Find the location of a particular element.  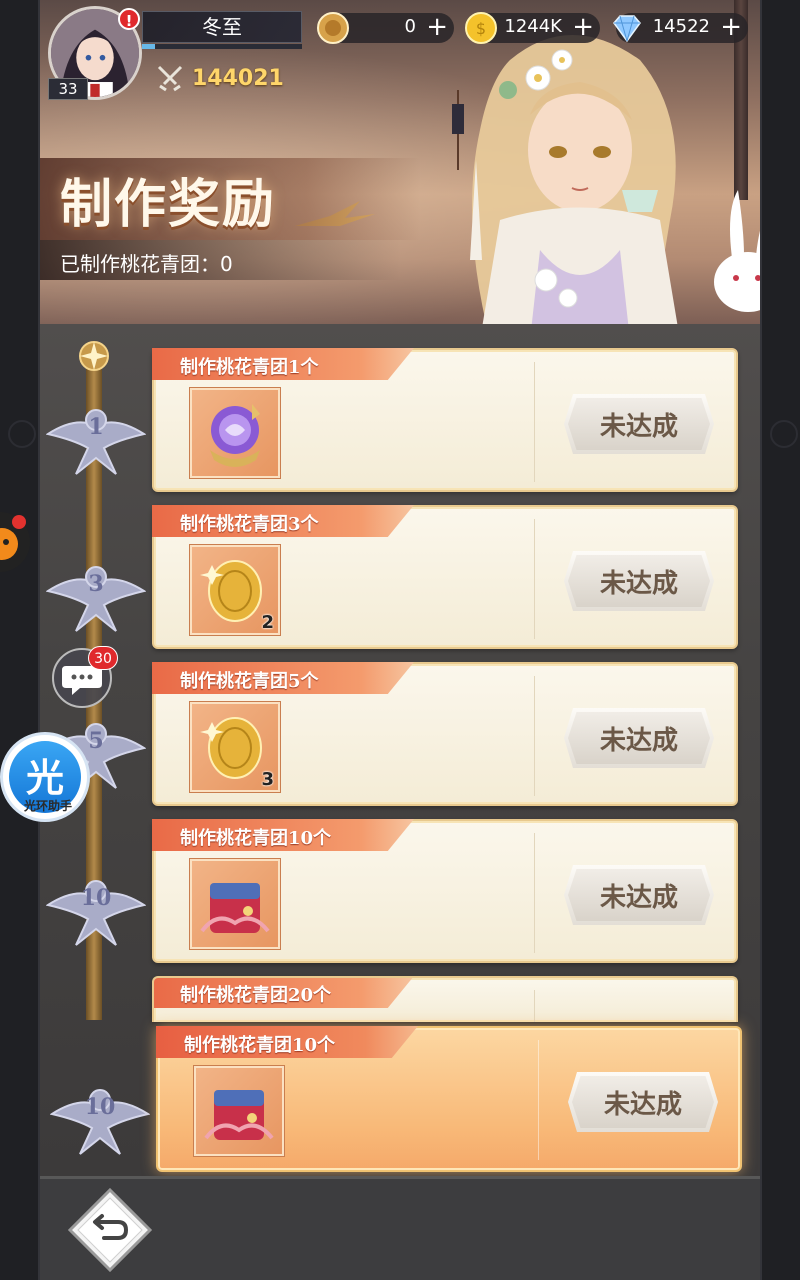

resource-diamond: 14522 + is located at coordinates (680, 28).